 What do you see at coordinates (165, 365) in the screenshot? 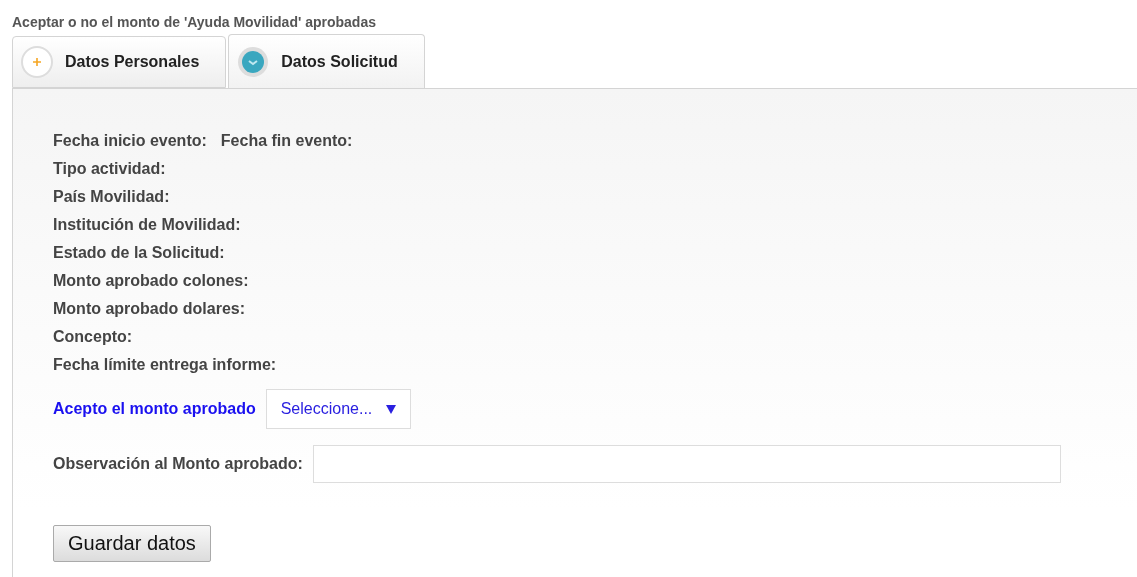
I see `field-label: Fecha límite entrega informe:` at bounding box center [165, 365].